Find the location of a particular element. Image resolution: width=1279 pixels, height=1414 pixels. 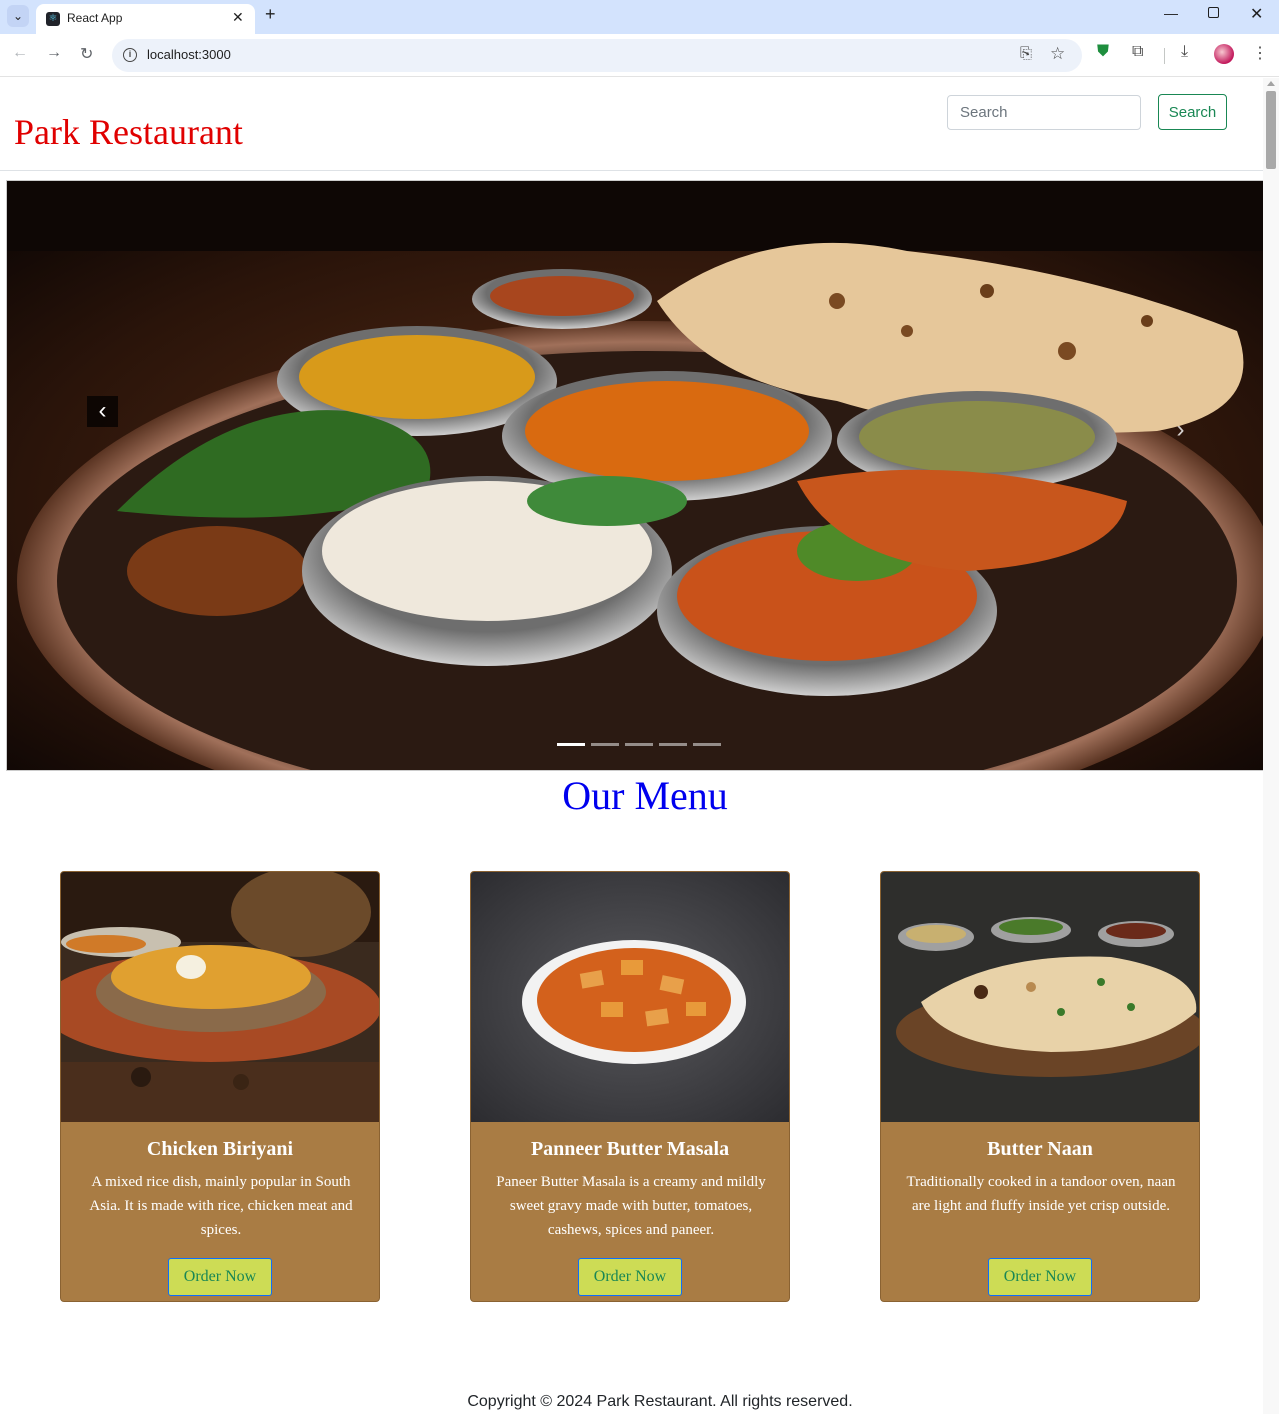

carousel-indicators is located at coordinates (642, 746).